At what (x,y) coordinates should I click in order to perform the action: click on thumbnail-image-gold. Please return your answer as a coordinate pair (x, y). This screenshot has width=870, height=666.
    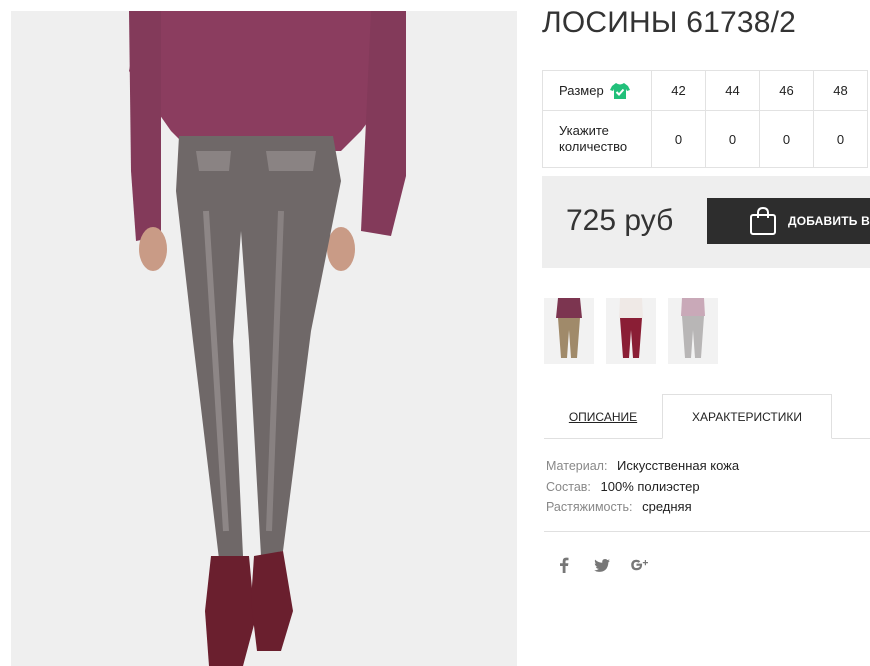
    Looking at the image, I should click on (569, 331).